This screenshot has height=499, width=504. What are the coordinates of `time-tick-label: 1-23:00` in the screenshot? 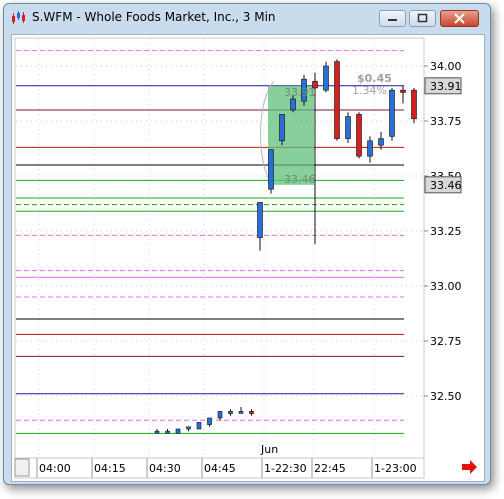 It's located at (395, 468).